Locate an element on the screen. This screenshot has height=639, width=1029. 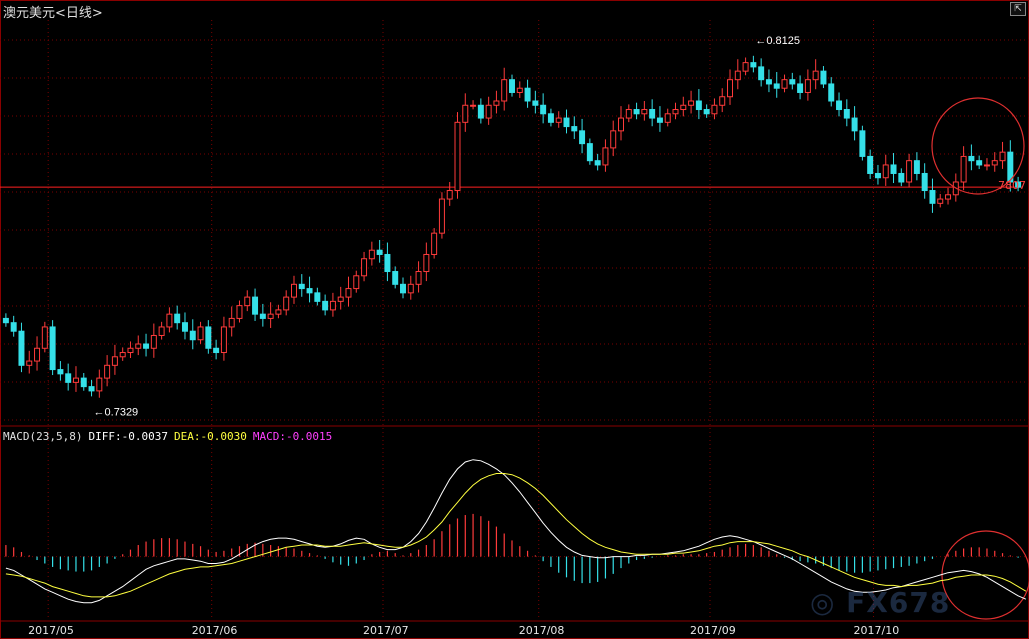
x-tick-label: 2017/08 is located at coordinates (541, 630).